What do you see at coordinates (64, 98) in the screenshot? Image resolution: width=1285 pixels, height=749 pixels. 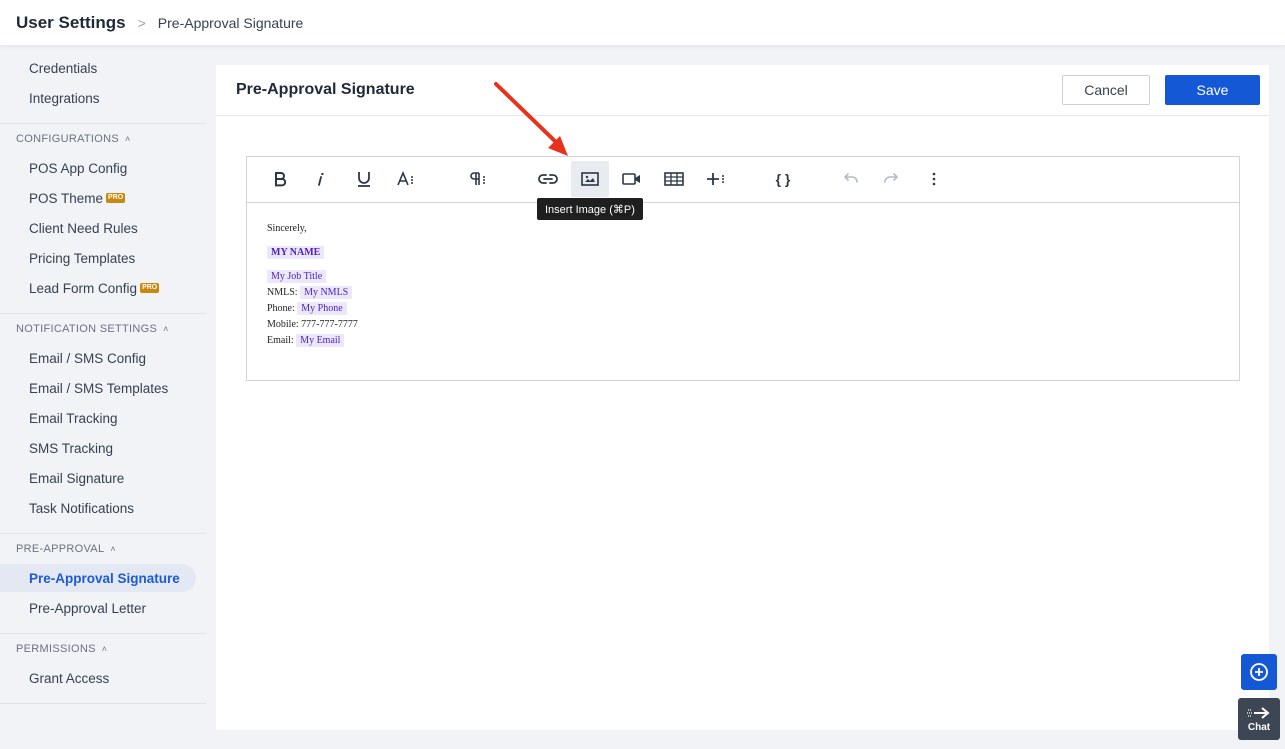 I see `sidebar-item-label: Integrations` at bounding box center [64, 98].